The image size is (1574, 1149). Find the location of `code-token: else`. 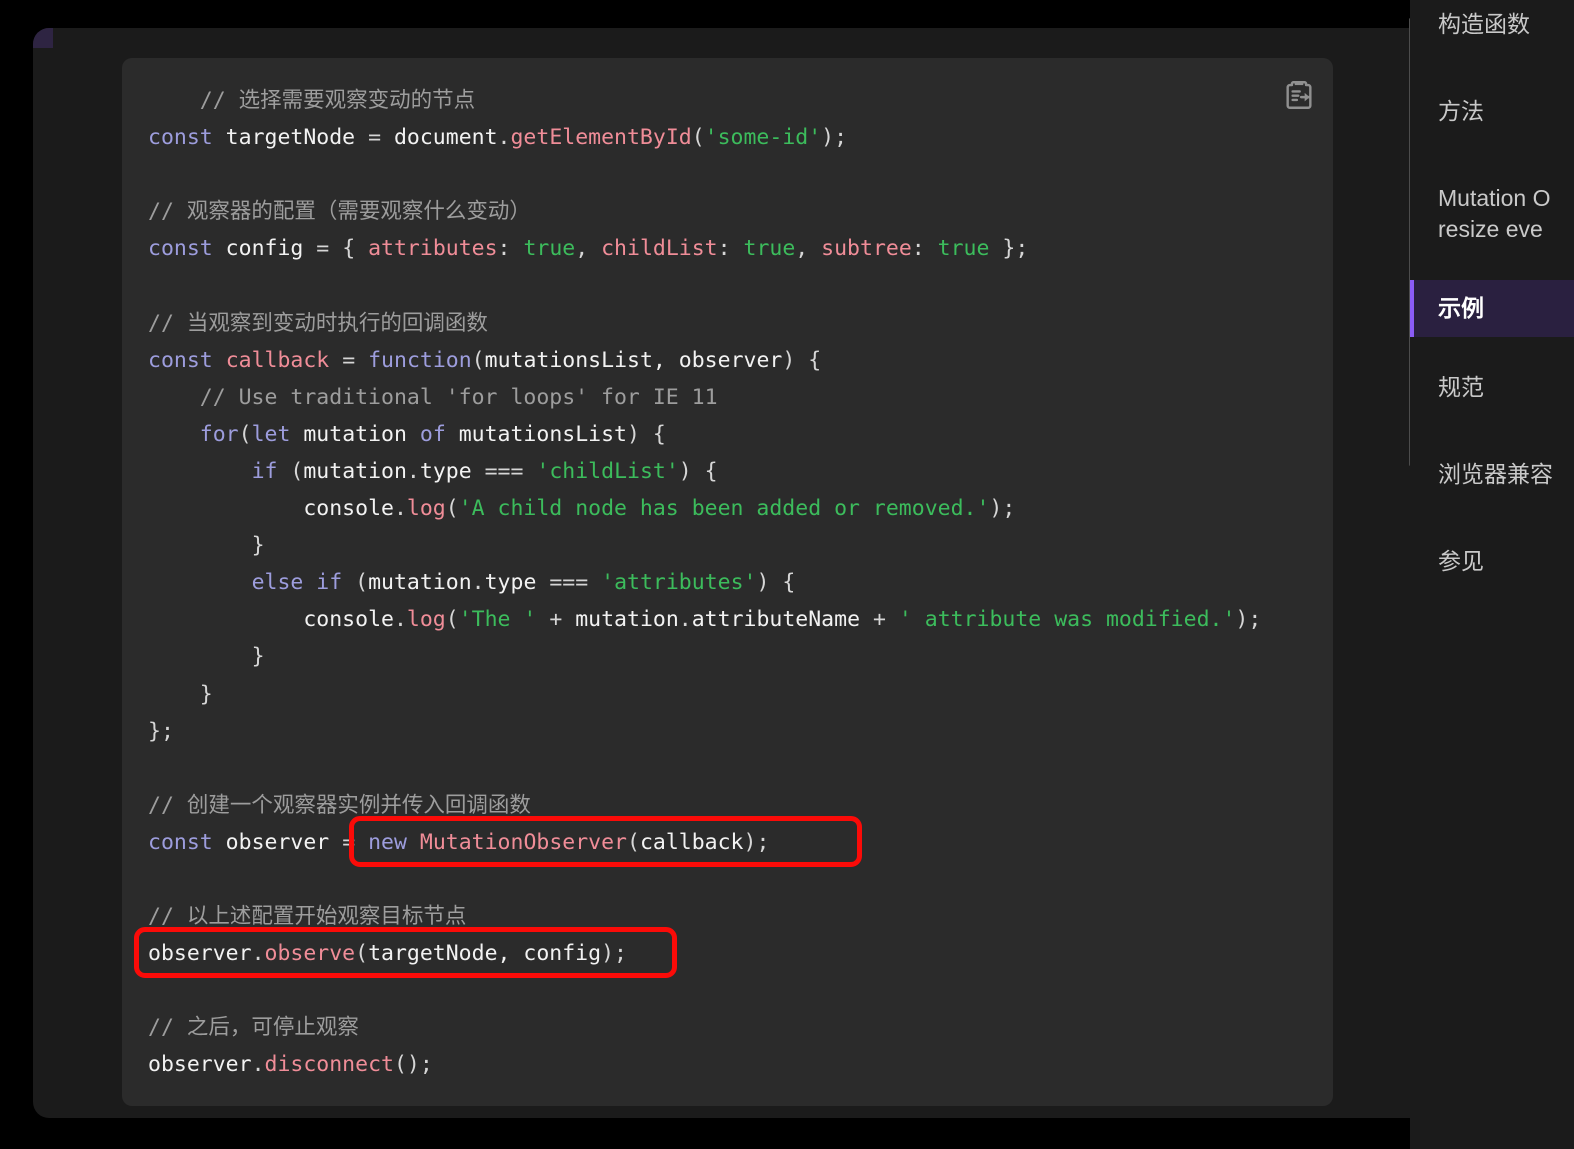

code-token: else is located at coordinates (277, 583).